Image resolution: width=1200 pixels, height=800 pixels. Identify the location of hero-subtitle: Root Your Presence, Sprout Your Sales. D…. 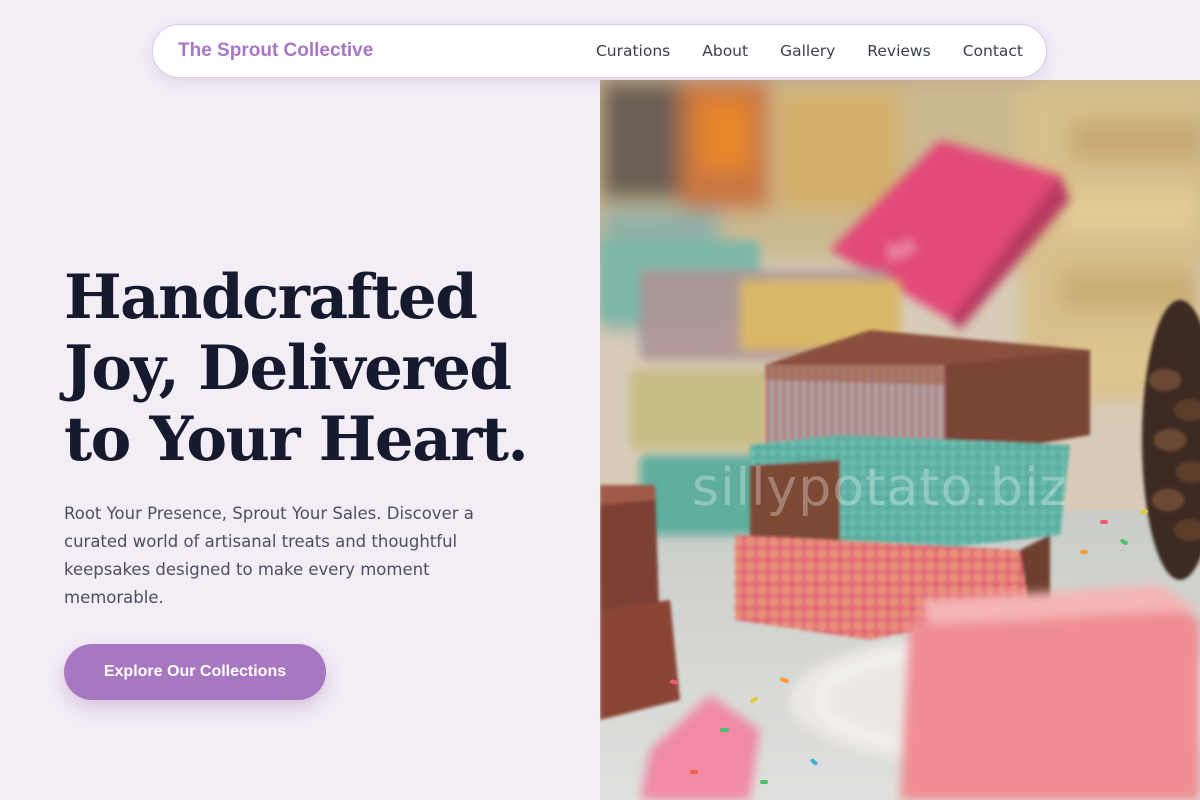
(269, 555).